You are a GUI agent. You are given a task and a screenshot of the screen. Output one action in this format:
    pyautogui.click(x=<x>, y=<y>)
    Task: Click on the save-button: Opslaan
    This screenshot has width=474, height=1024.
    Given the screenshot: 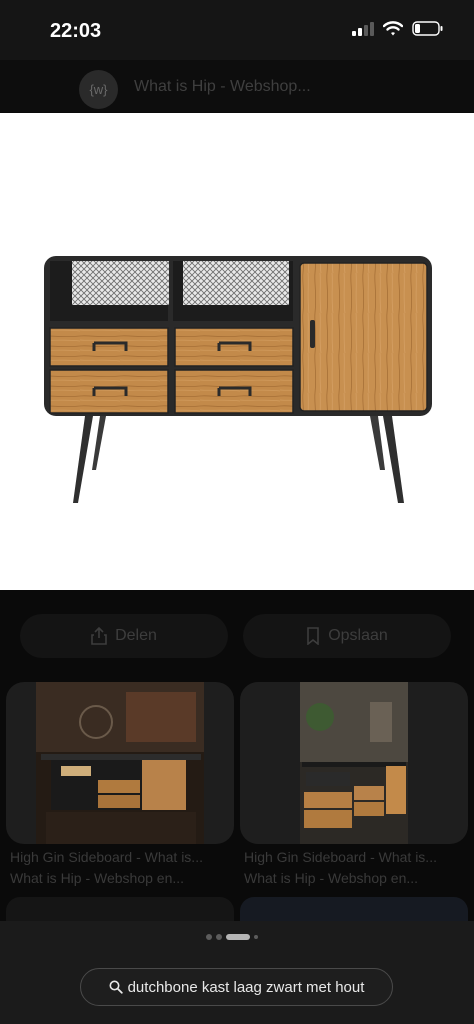 What is the action you would take?
    pyautogui.click(x=347, y=636)
    